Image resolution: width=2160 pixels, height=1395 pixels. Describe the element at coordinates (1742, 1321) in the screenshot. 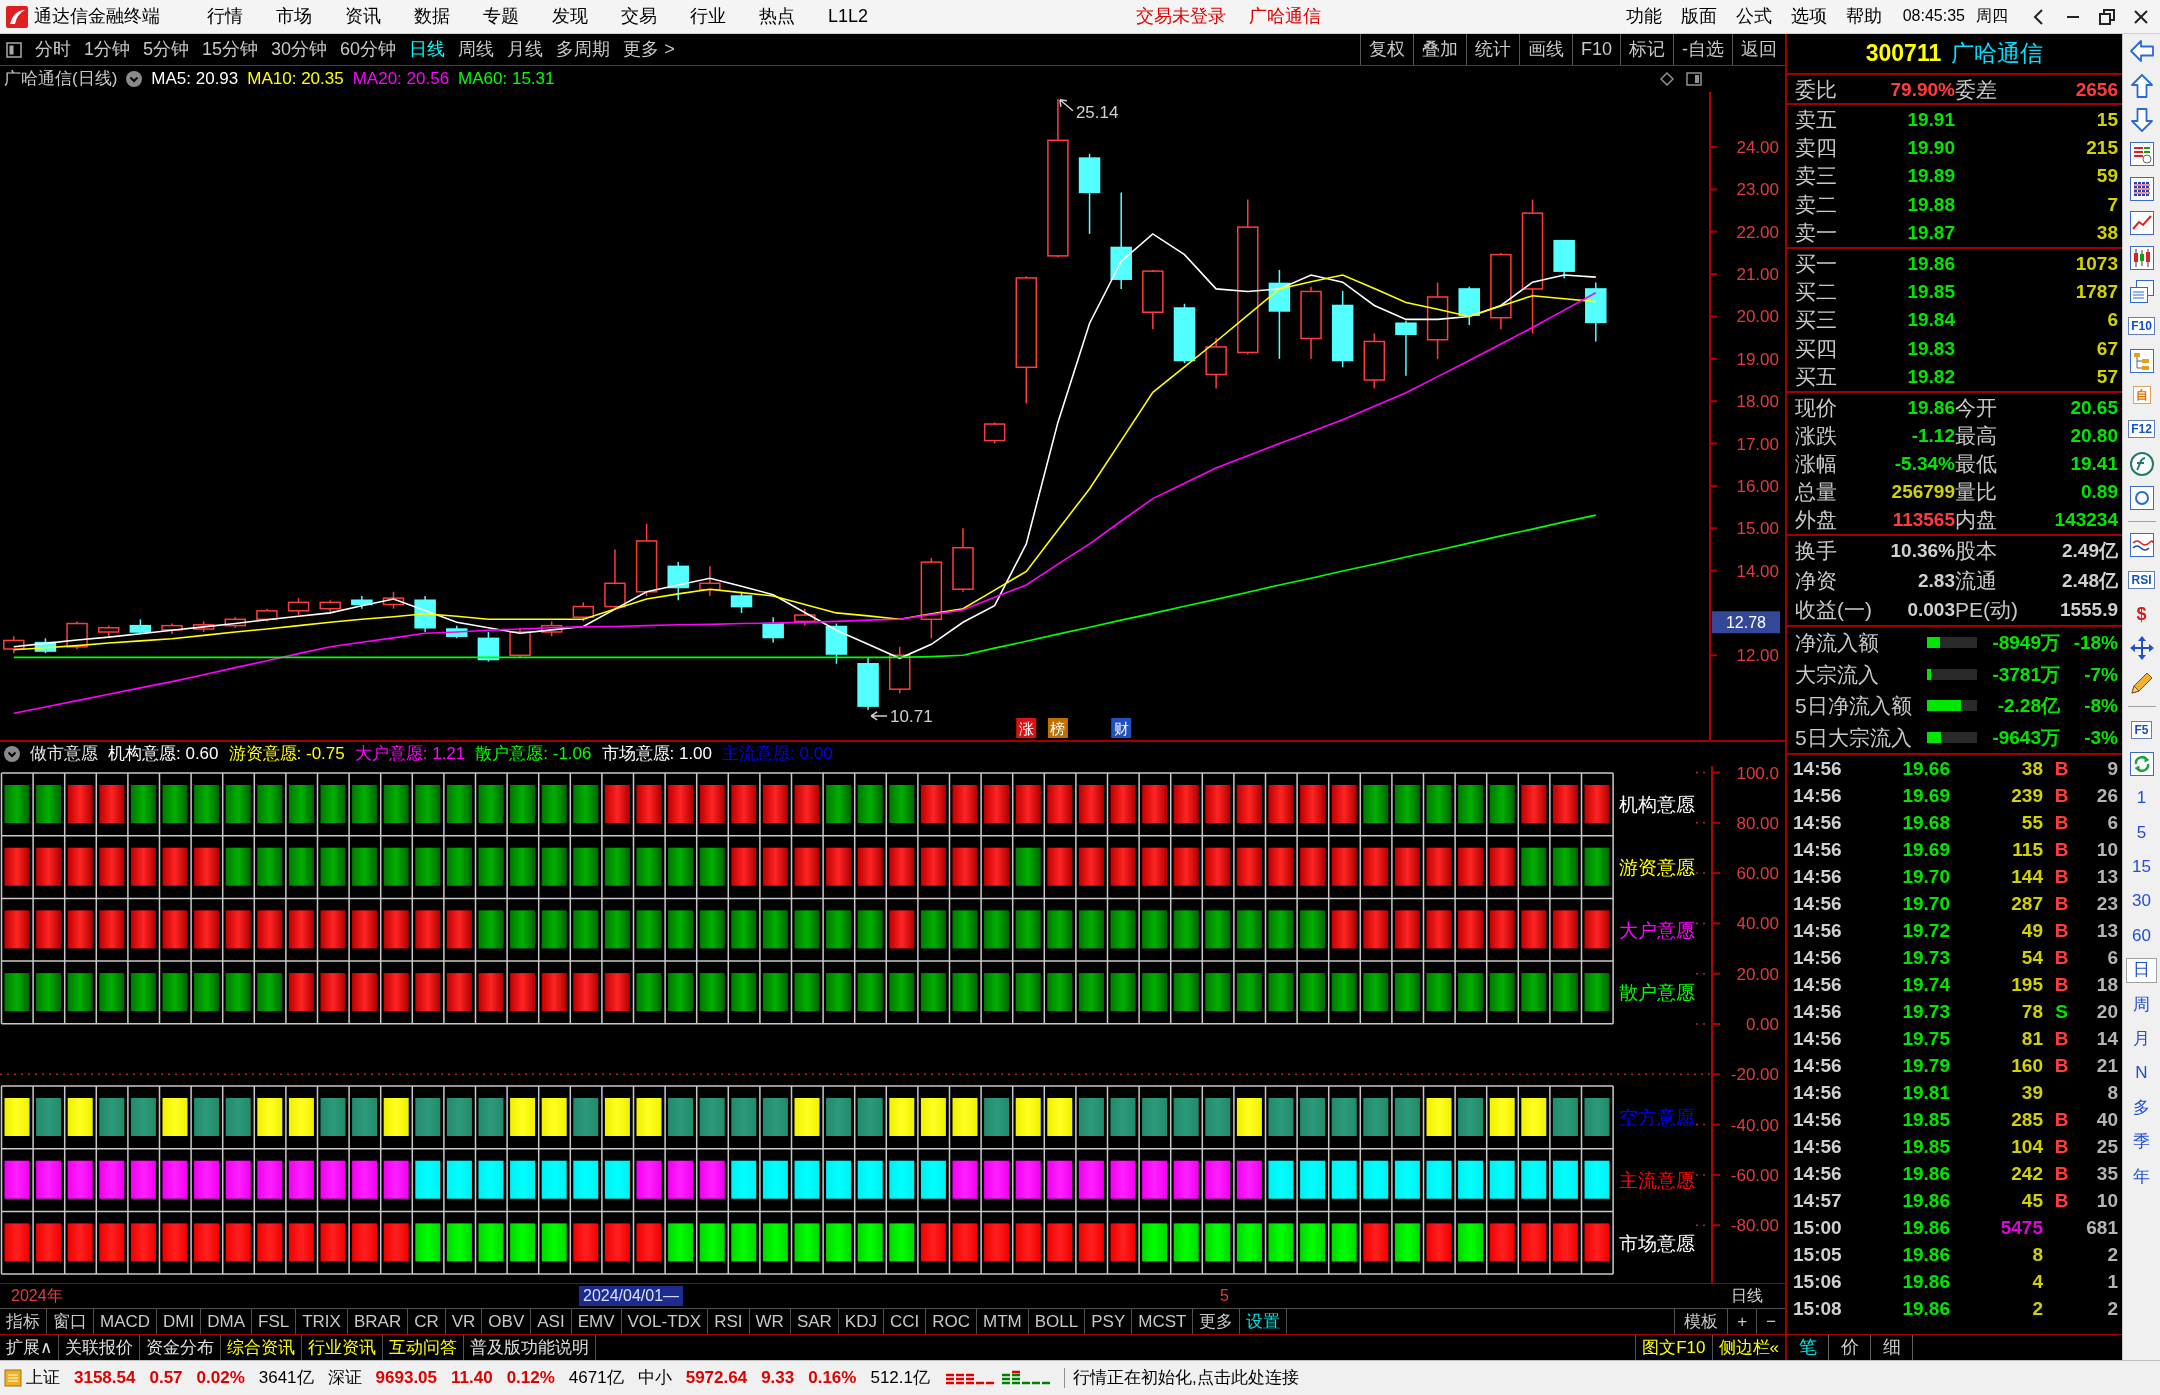

I see `template-button: +` at that location.